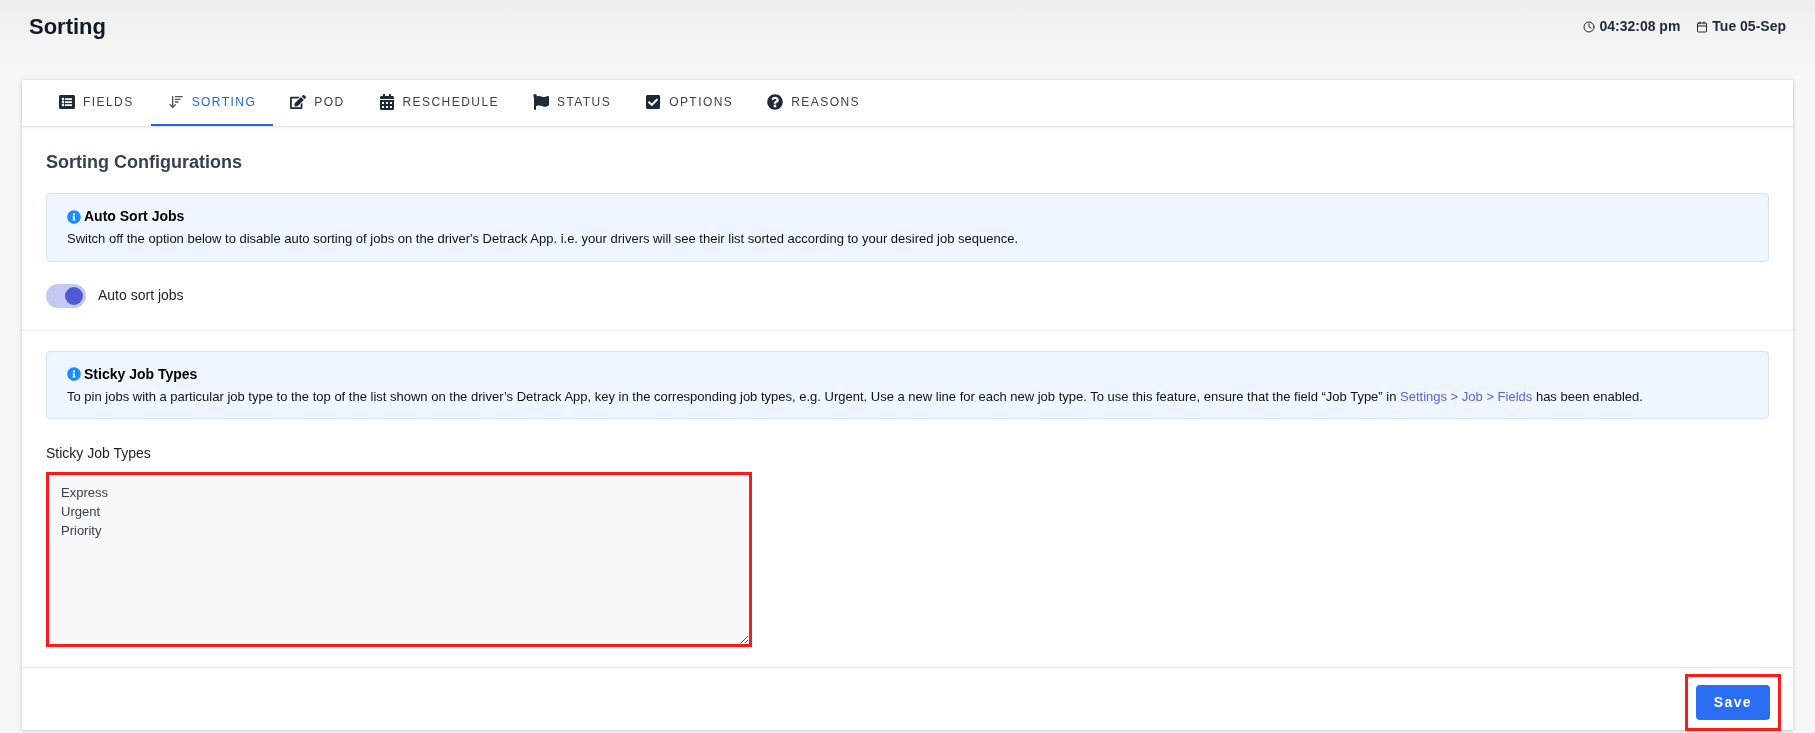 This screenshot has width=1815, height=733. I want to click on page-title: Sorting, so click(67, 27).